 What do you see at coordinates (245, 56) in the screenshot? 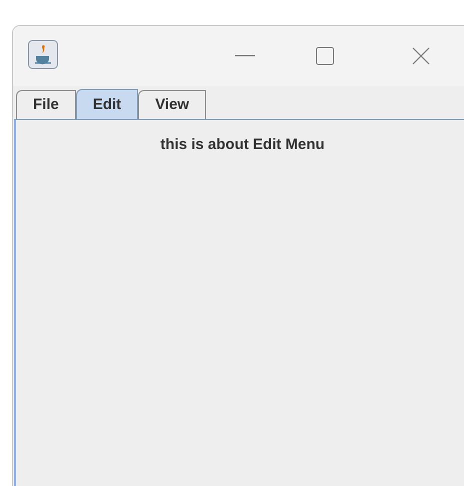
I see `minimize-icon` at bounding box center [245, 56].